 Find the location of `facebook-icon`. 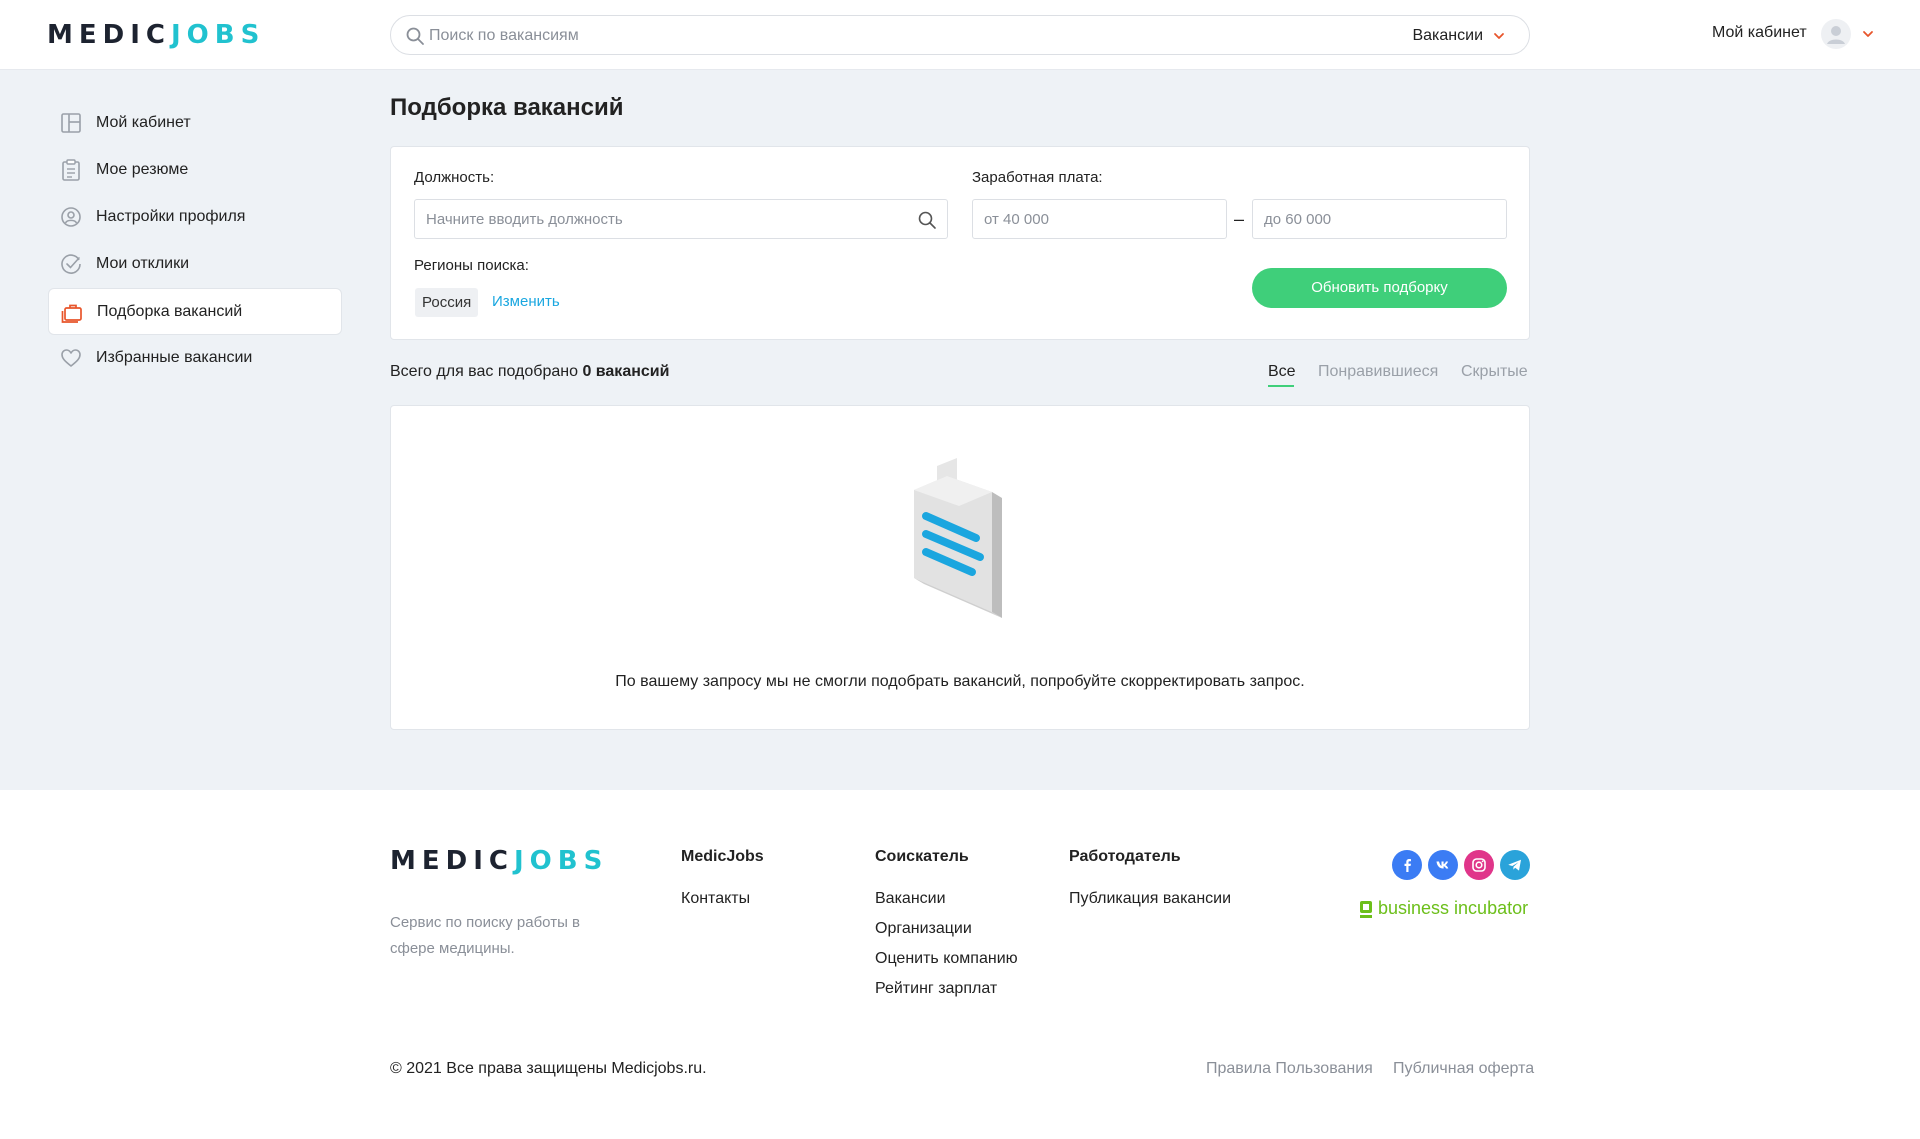

facebook-icon is located at coordinates (1407, 865).